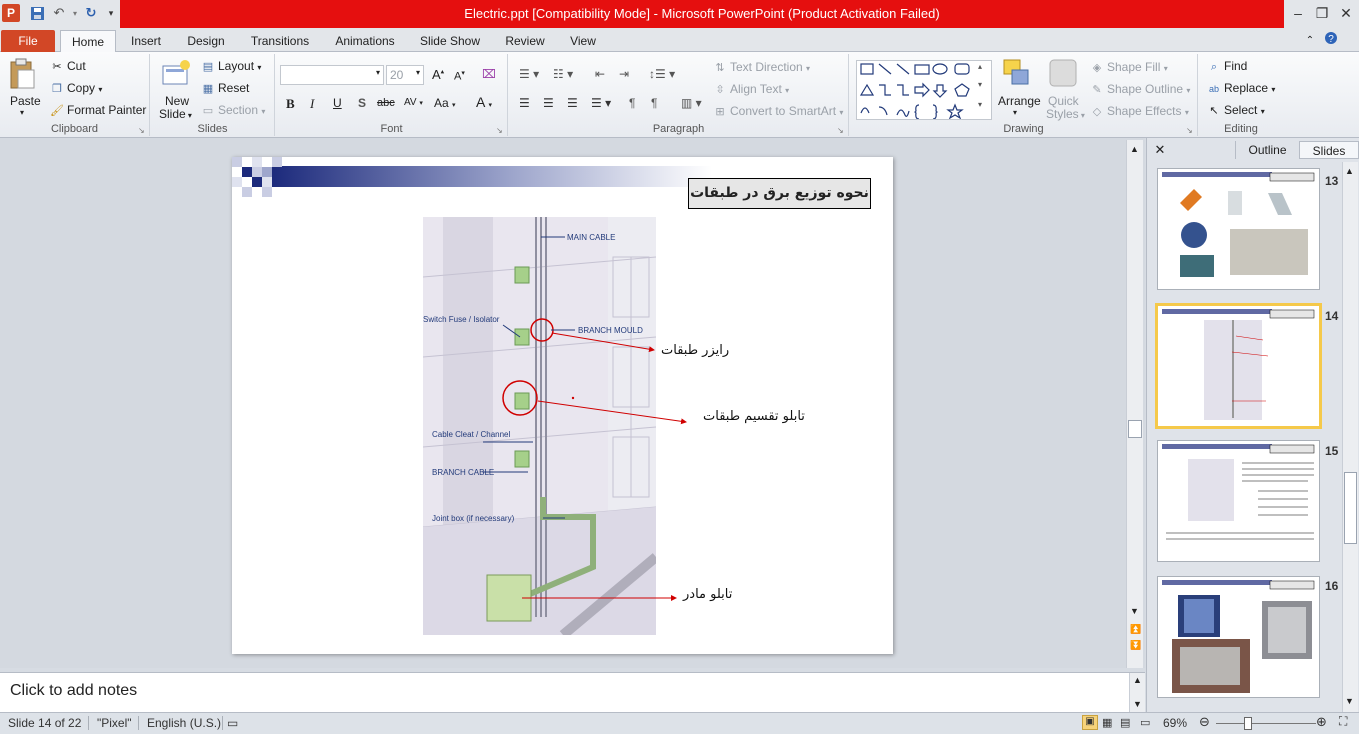 Image resolution: width=1359 pixels, height=734 pixels. I want to click on numbering-icon: ☷ ▾, so click(563, 74).